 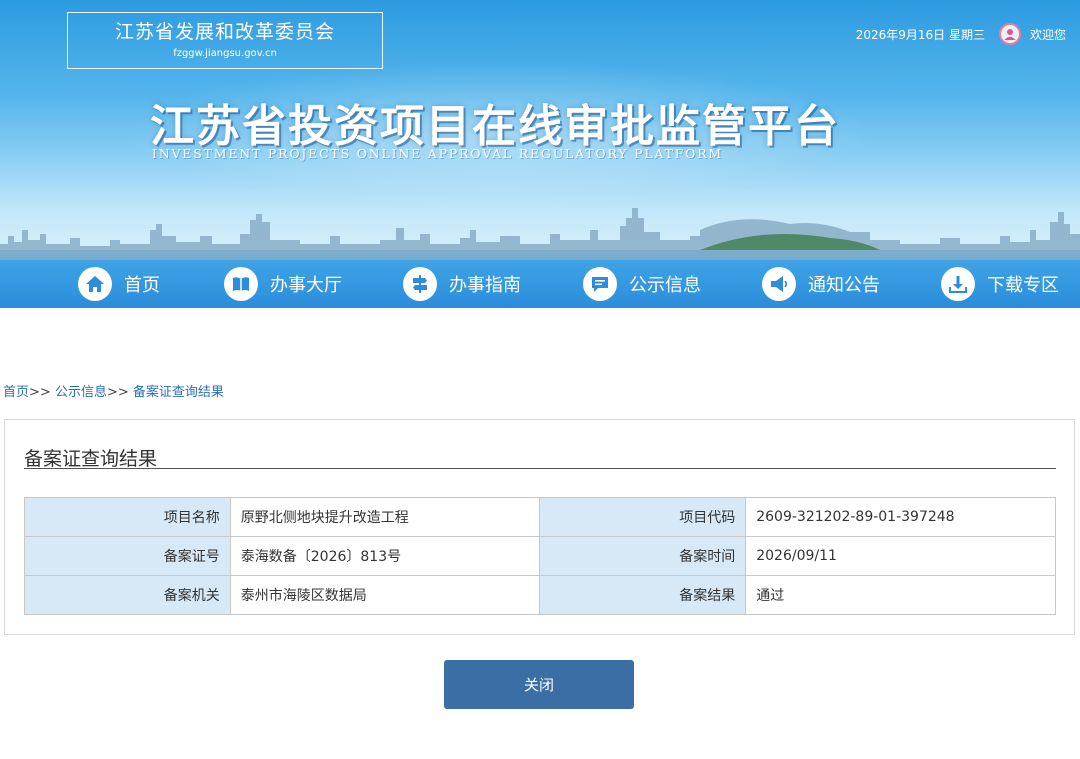 I want to click on nav-item-notices: 通知公告, so click(x=821, y=284).